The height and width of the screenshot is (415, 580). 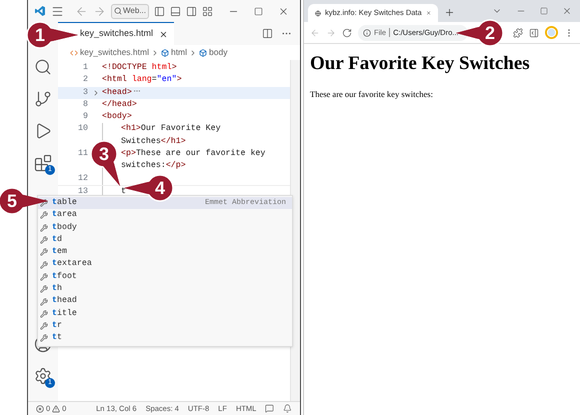 I want to click on warning-icon, so click(x=56, y=408).